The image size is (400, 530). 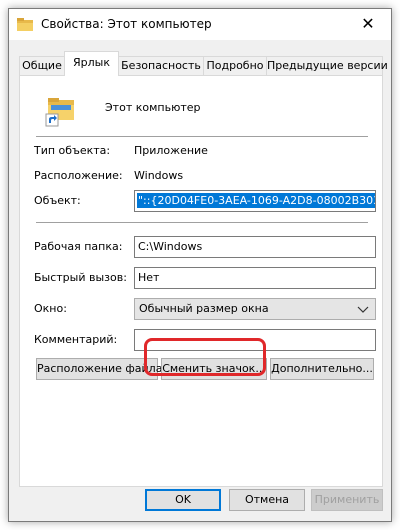 What do you see at coordinates (363, 309) in the screenshot?
I see `chevron-down-icon` at bounding box center [363, 309].